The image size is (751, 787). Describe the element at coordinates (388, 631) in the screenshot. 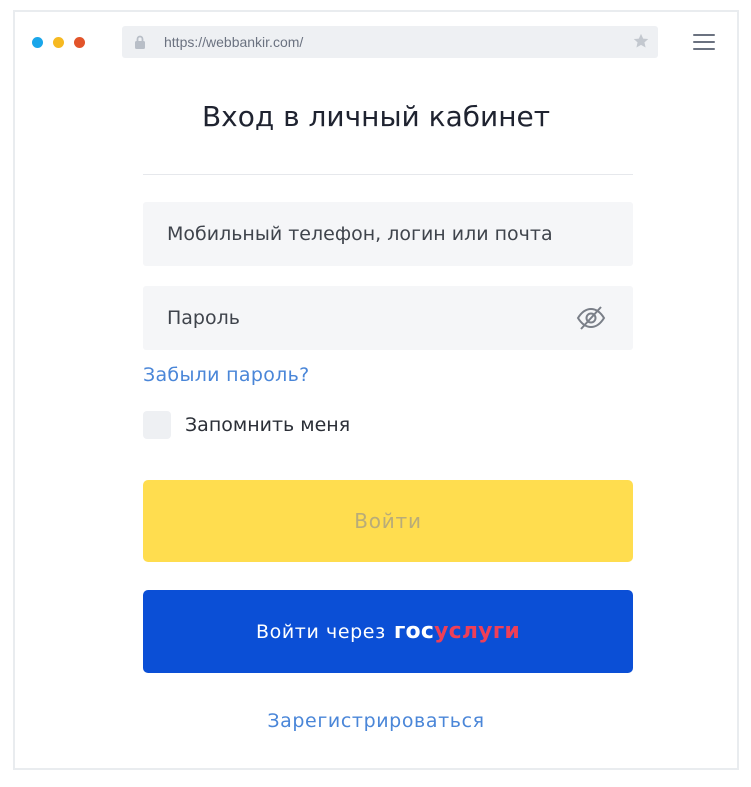

I see `gosuslugi-login-button: Войти через госуслуги` at that location.